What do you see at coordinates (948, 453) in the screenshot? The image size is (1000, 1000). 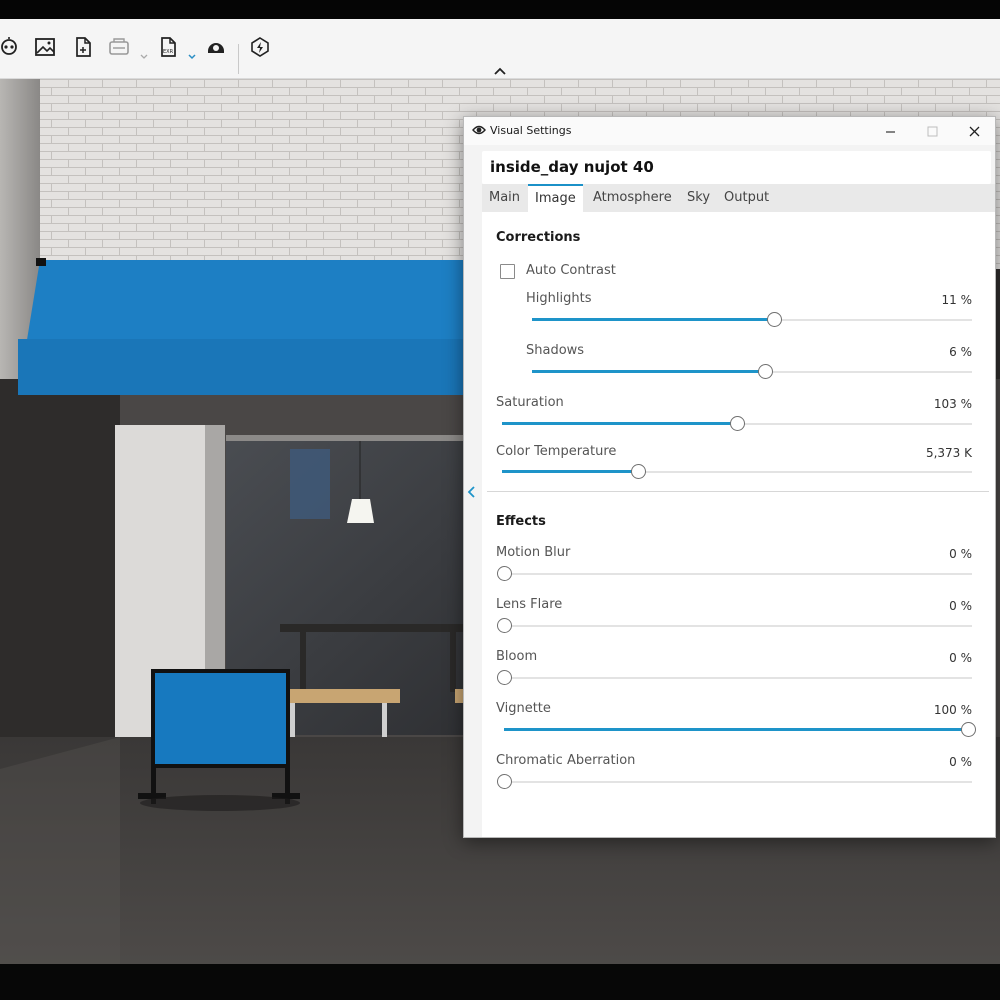 I see `color-temperature-value: 5,373 K` at bounding box center [948, 453].